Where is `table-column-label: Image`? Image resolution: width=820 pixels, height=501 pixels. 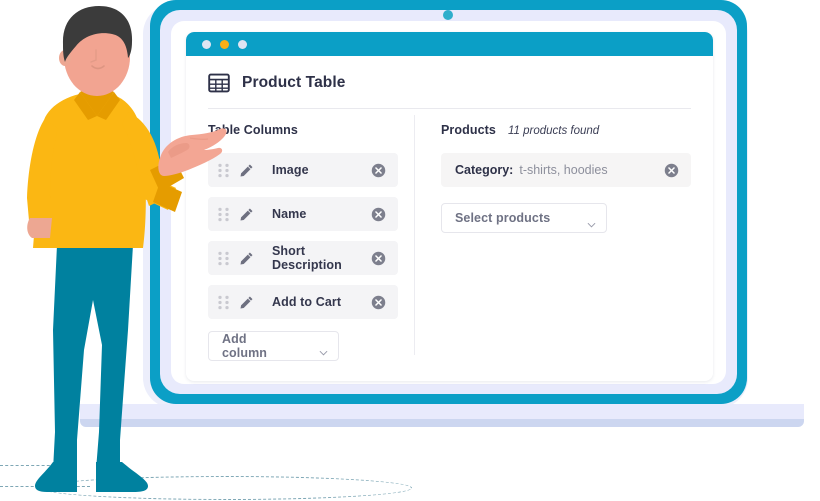 table-column-label: Image is located at coordinates (290, 170).